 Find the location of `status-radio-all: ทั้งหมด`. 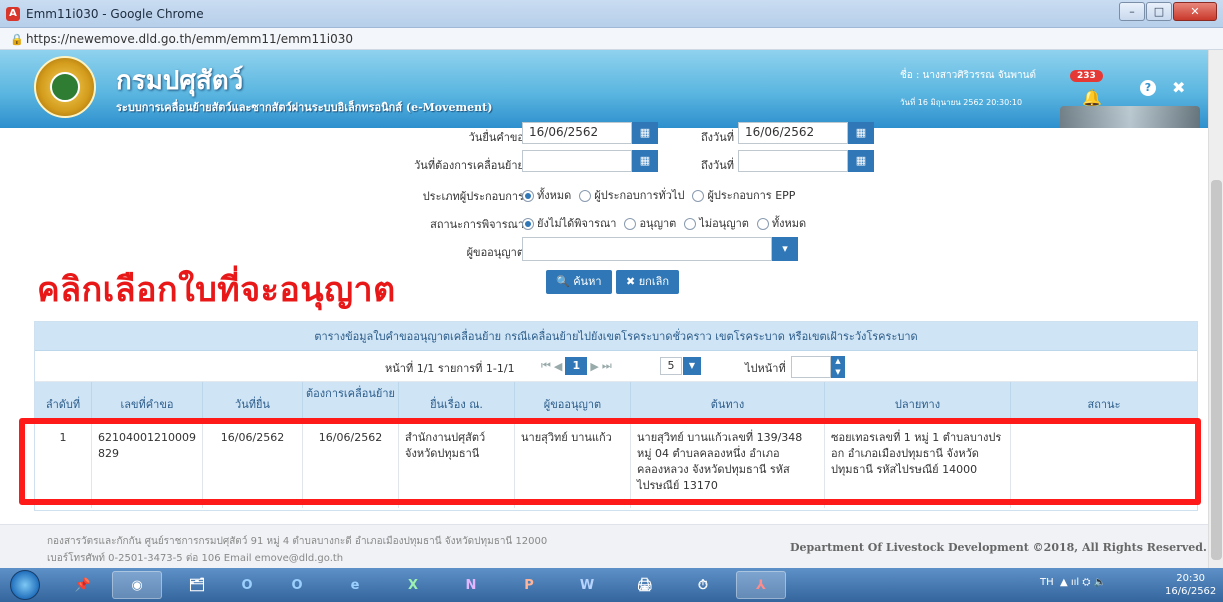

status-radio-all: ทั้งหมด is located at coordinates (781, 223).